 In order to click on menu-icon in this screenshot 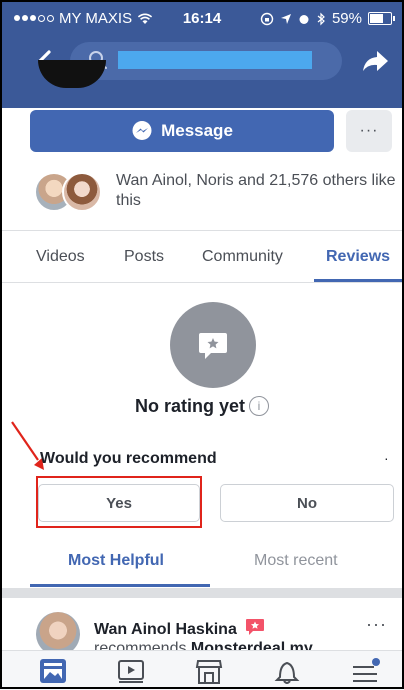, I will do `click(365, 671)`.